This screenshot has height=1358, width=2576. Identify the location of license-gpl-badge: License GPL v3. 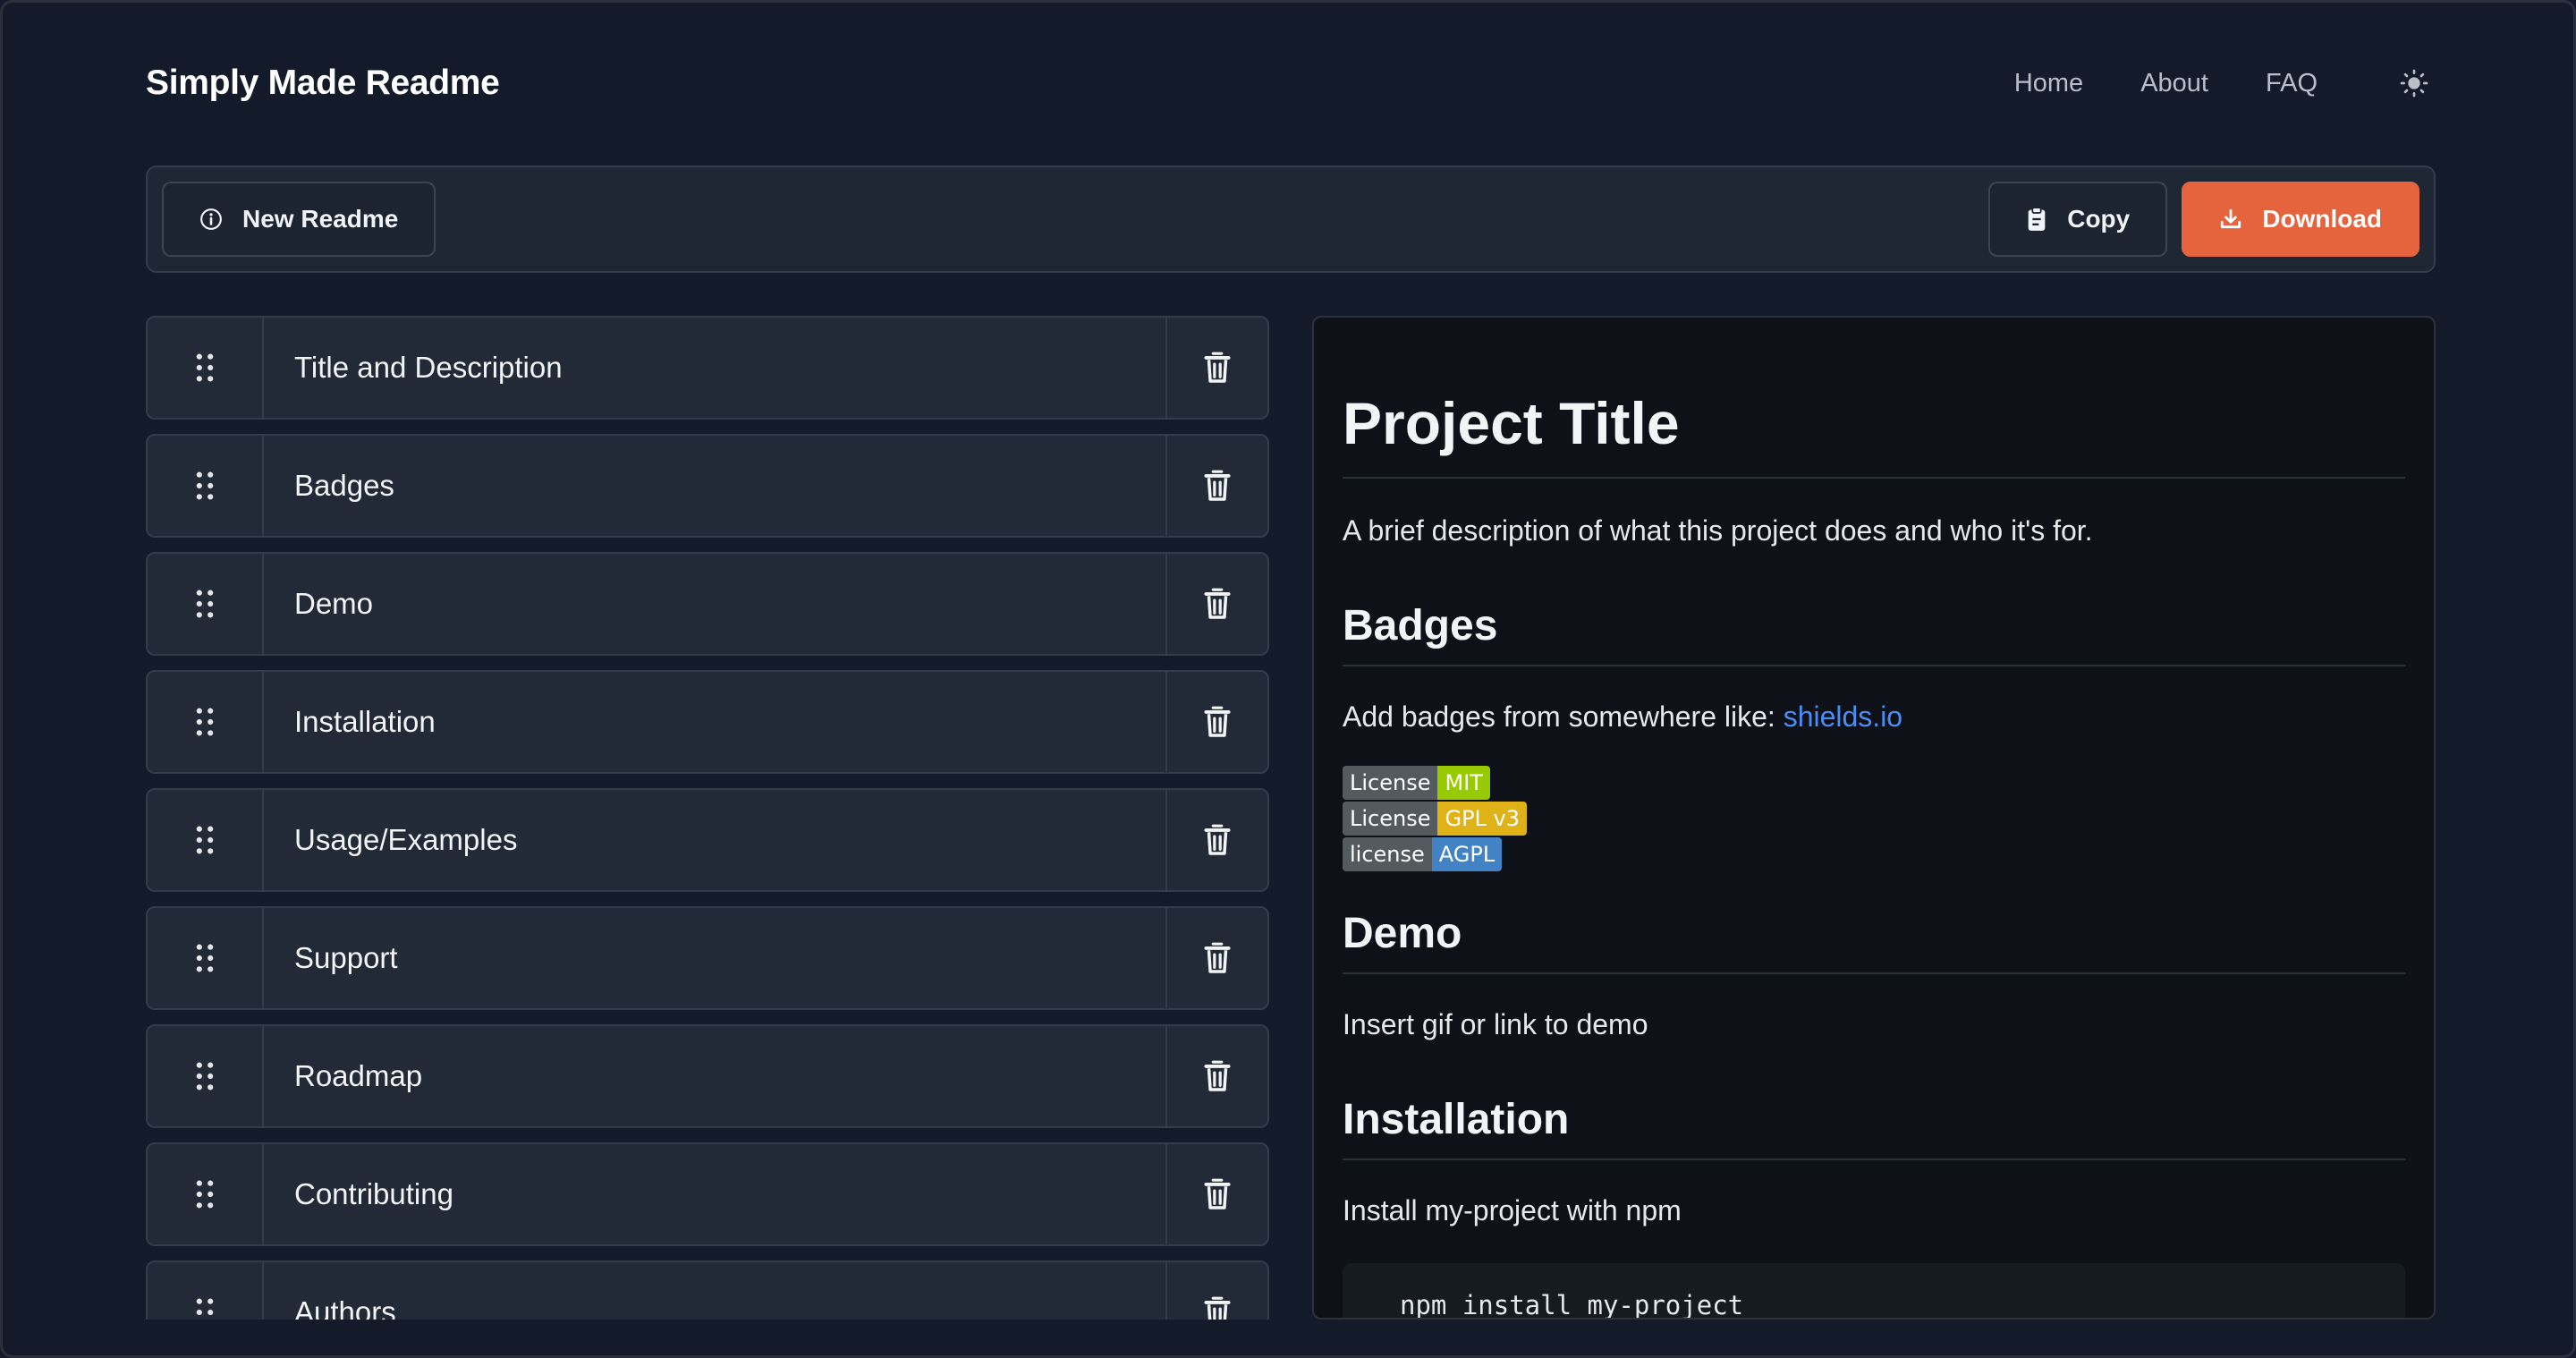
(1874, 819).